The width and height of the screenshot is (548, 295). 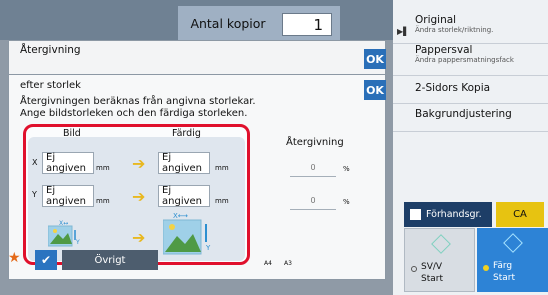 I want to click on farg-start-button: Färg Start, so click(x=512, y=260).